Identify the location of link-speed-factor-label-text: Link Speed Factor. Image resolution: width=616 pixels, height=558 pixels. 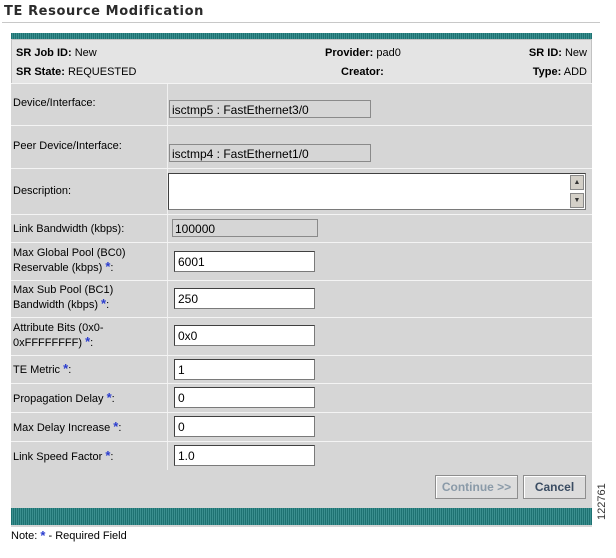
(59, 457).